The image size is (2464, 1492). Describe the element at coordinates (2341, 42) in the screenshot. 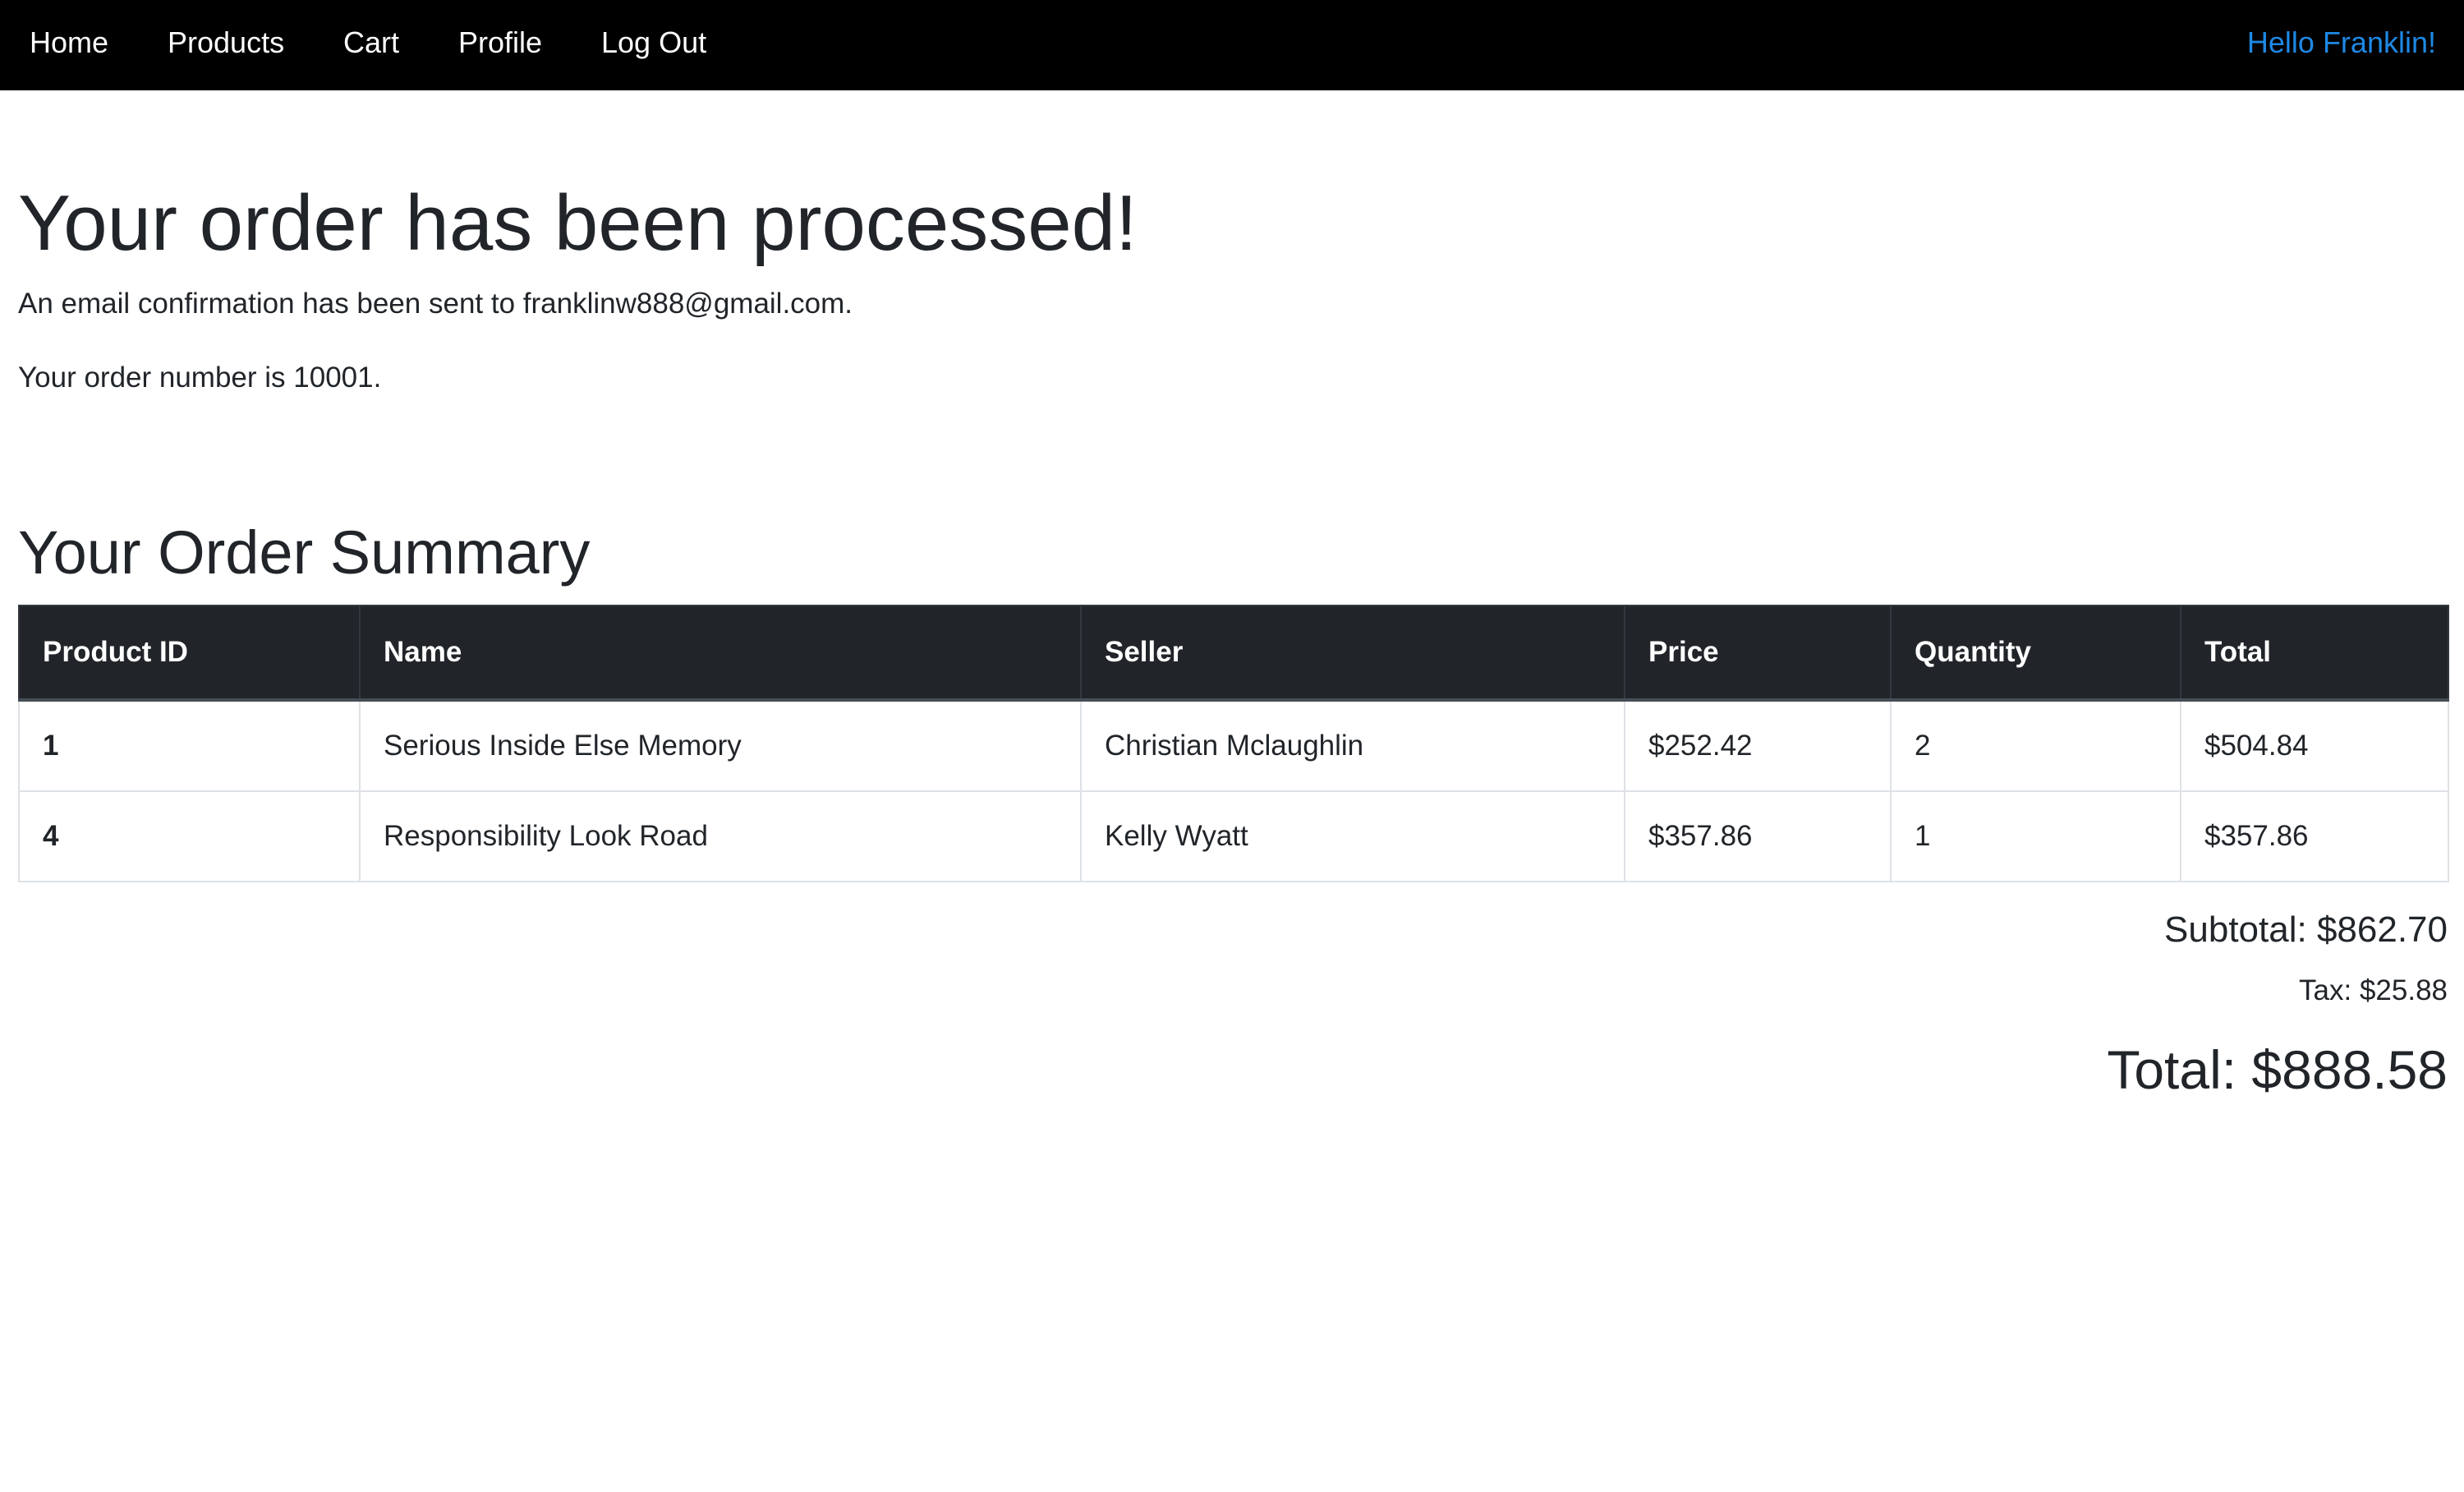

I see `user-greeting: Hello Franklin!` at that location.